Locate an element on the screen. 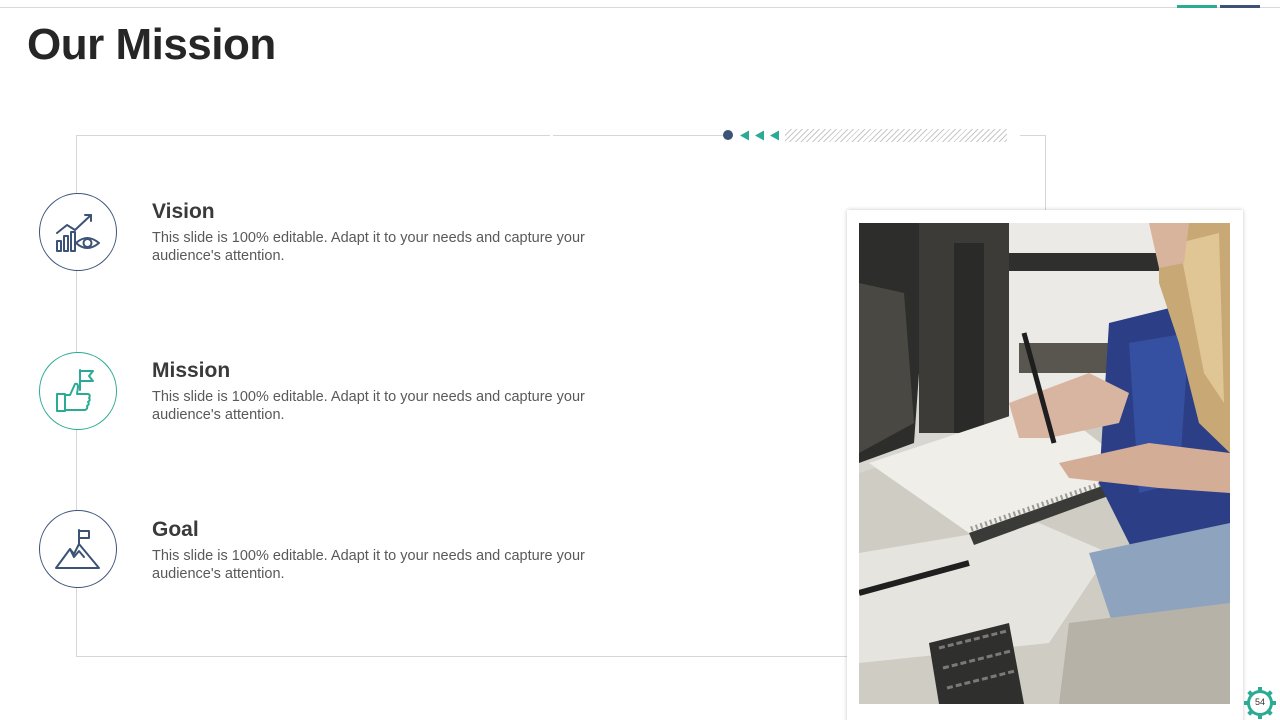  decoration-arrows-icon is located at coordinates (759, 135).